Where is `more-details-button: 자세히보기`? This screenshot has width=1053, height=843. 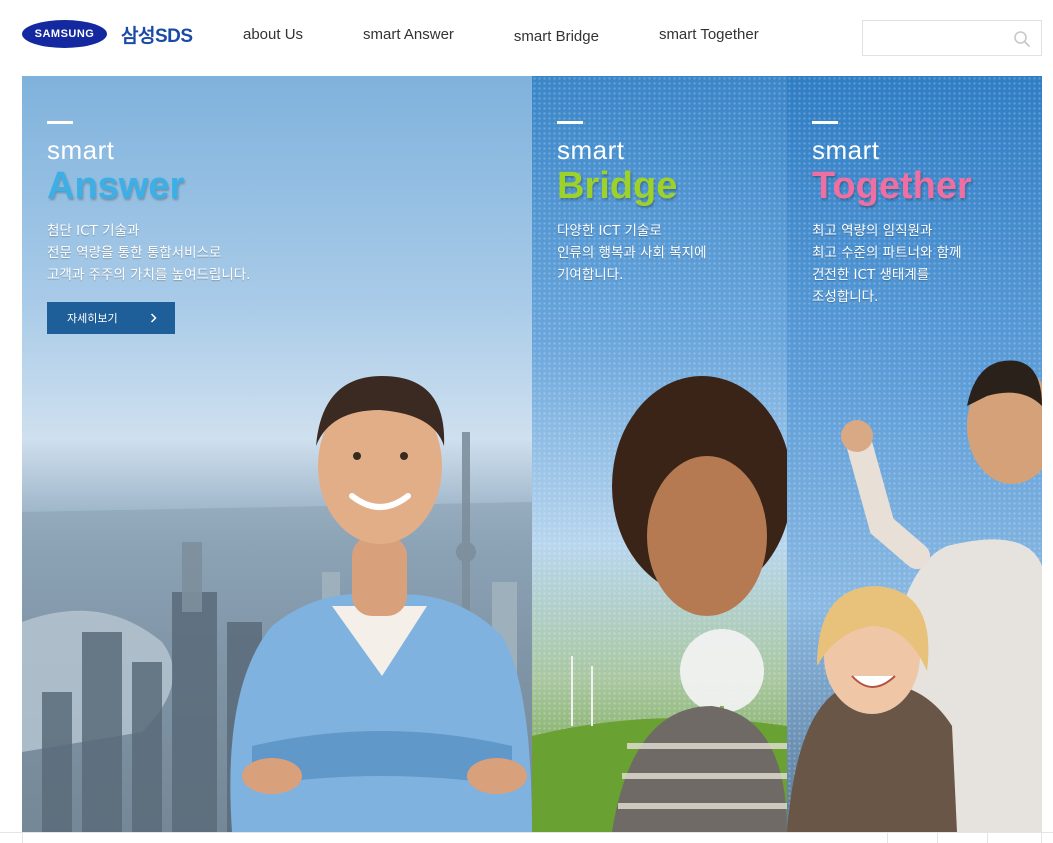 more-details-button: 자세히보기 is located at coordinates (111, 318).